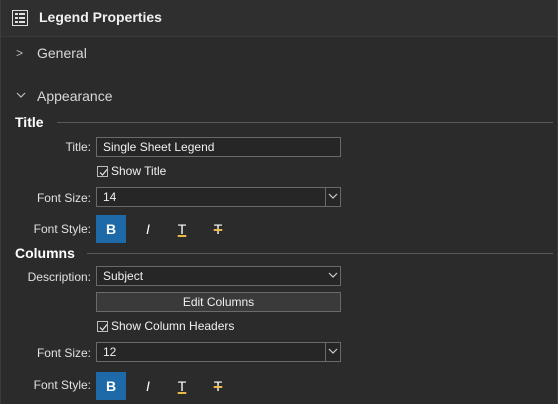  What do you see at coordinates (111, 229) in the screenshot?
I see `title-bold-button: B` at bounding box center [111, 229].